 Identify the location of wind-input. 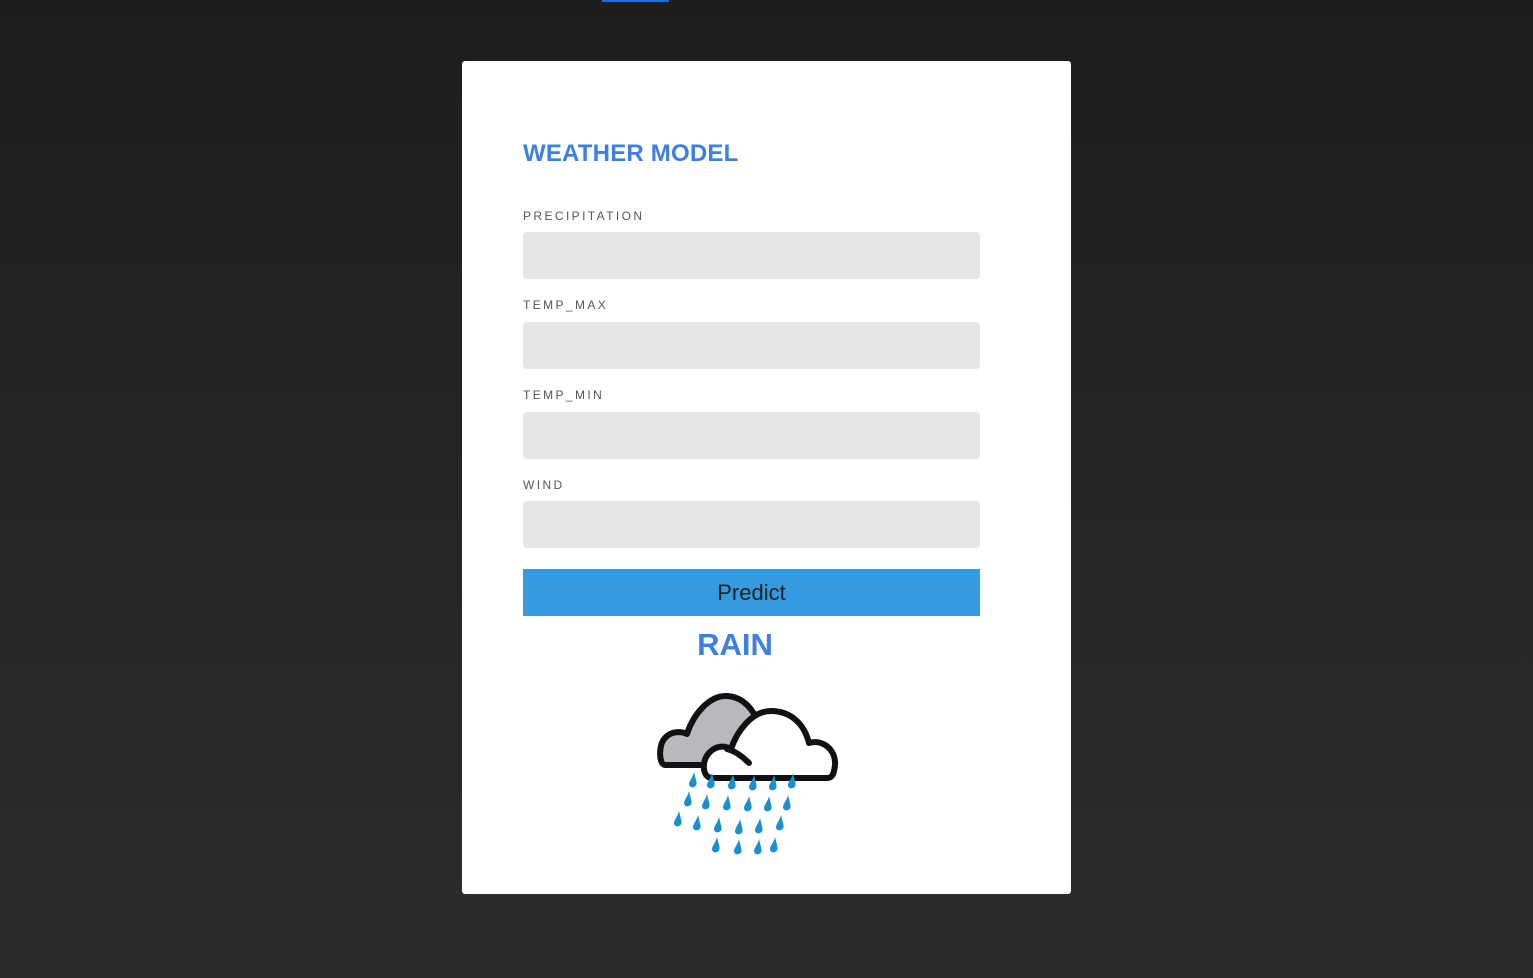
(751, 524).